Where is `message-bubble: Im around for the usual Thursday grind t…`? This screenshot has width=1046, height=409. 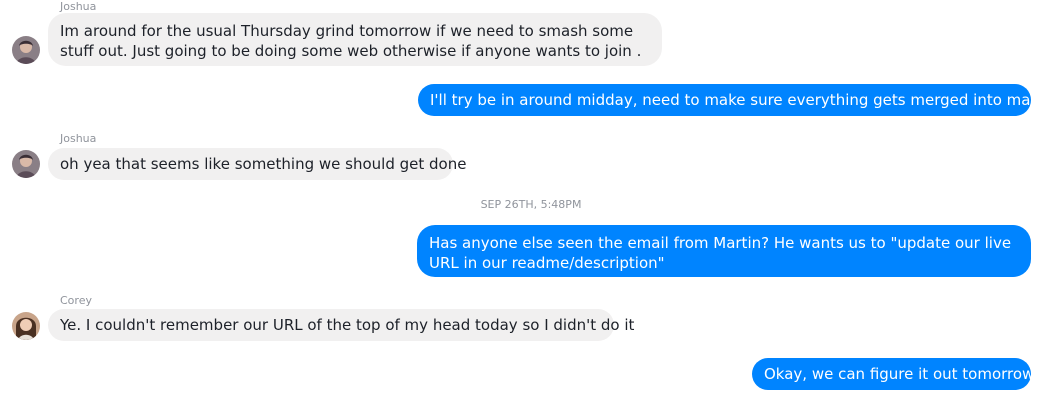
message-bubble: Im around for the usual Thursday grind t… is located at coordinates (355, 39).